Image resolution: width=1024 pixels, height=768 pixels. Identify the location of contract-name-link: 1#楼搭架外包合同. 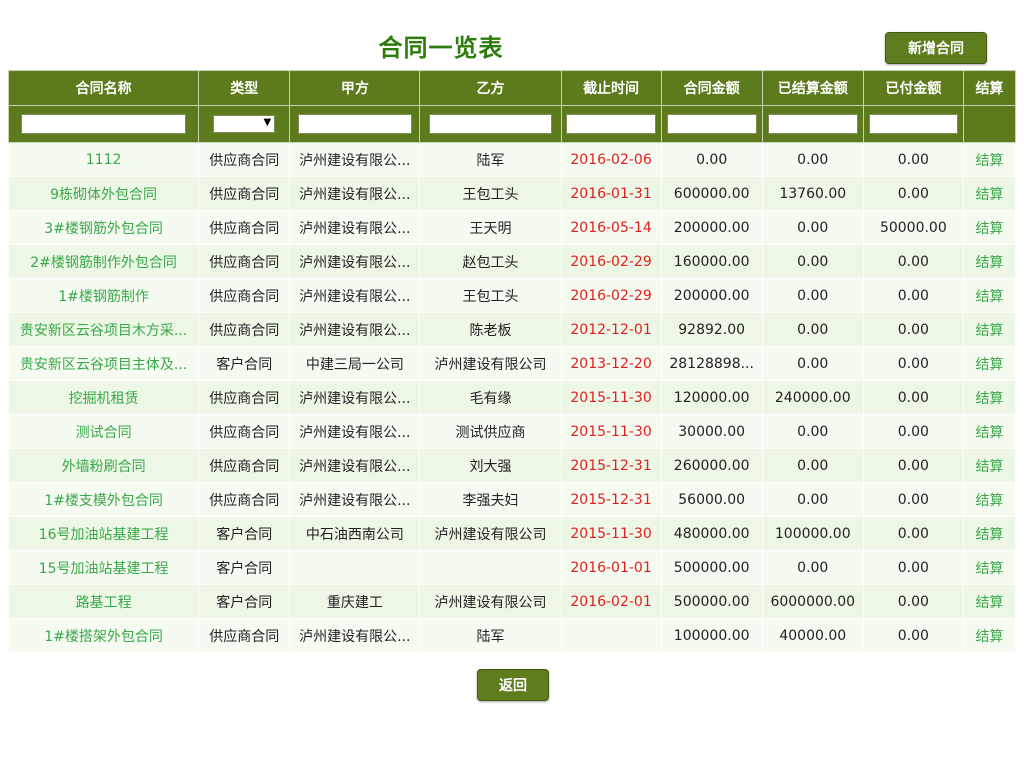
(103, 635).